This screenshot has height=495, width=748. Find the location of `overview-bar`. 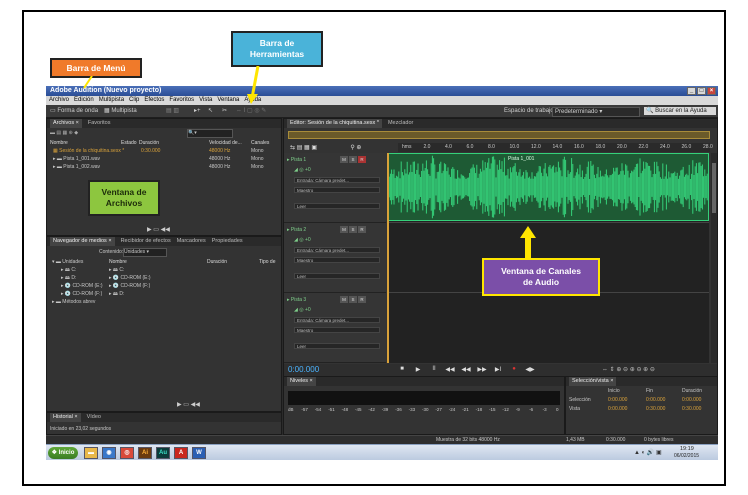

overview-bar is located at coordinates (499, 135).